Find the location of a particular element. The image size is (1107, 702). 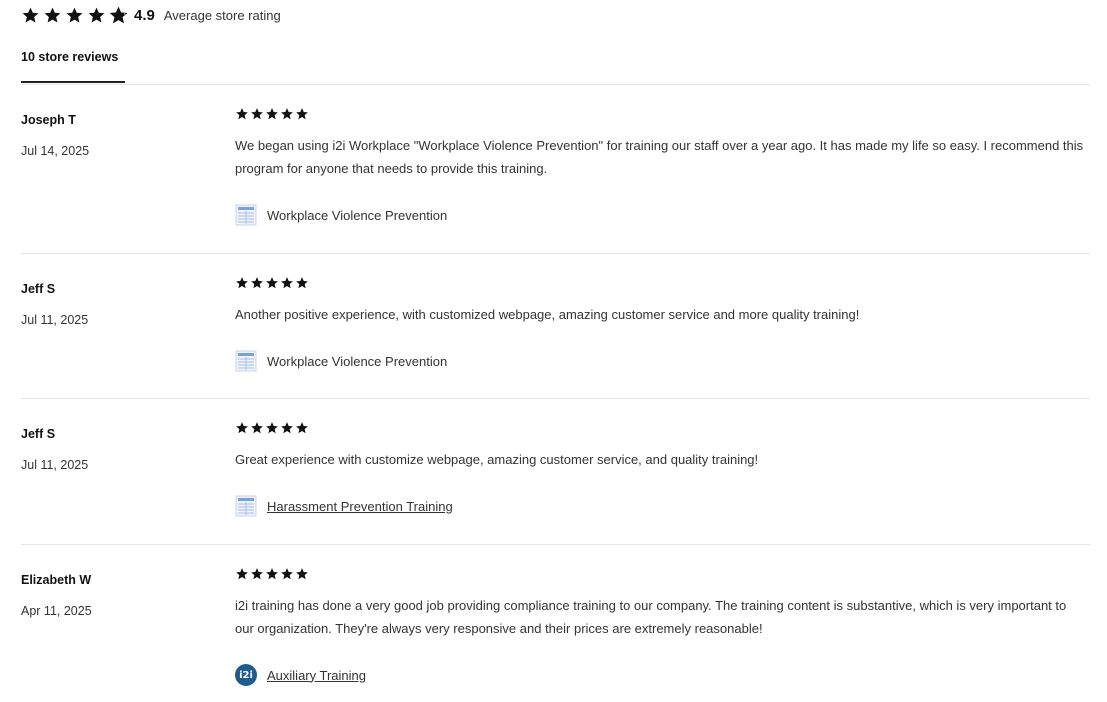

review-date: Jul 14, 2025 is located at coordinates (55, 151).